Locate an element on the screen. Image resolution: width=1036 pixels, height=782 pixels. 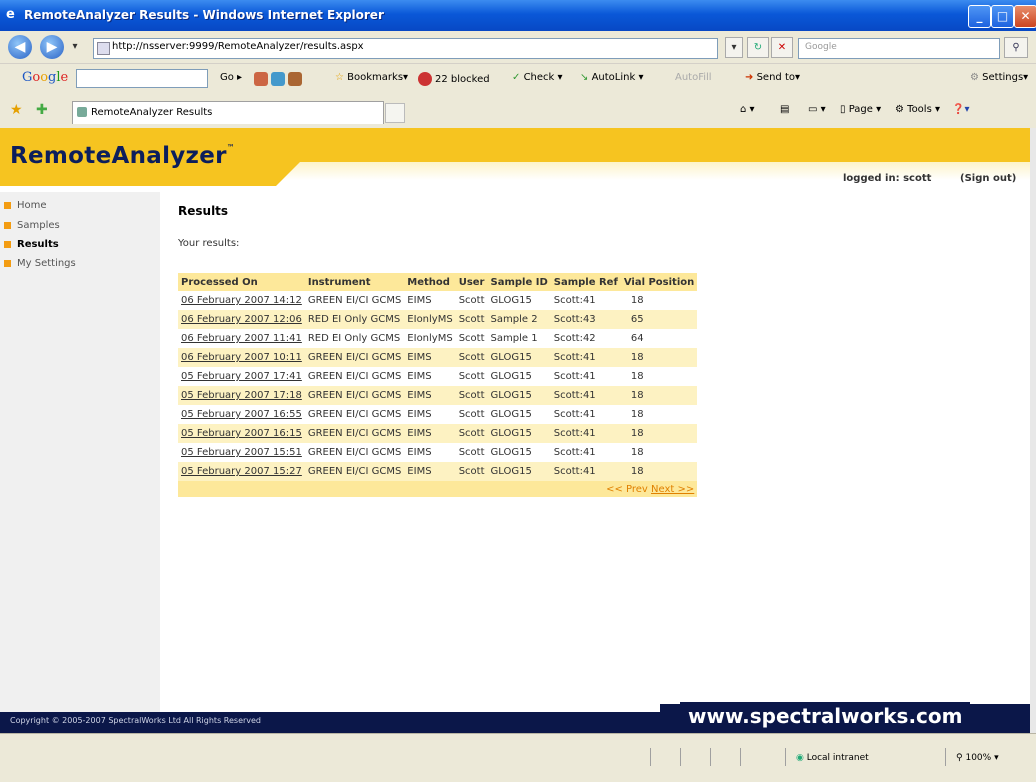
col-sample-ref: Sample Ref is located at coordinates (585, 282).